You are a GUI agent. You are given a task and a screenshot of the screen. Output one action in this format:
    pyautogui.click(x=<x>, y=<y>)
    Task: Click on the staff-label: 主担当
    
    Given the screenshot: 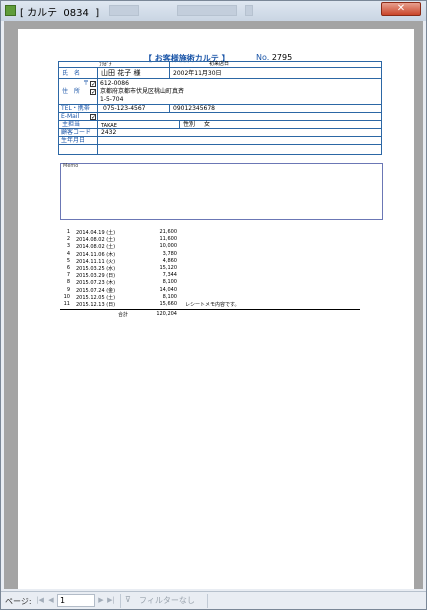 What is the action you would take?
    pyautogui.click(x=71, y=124)
    